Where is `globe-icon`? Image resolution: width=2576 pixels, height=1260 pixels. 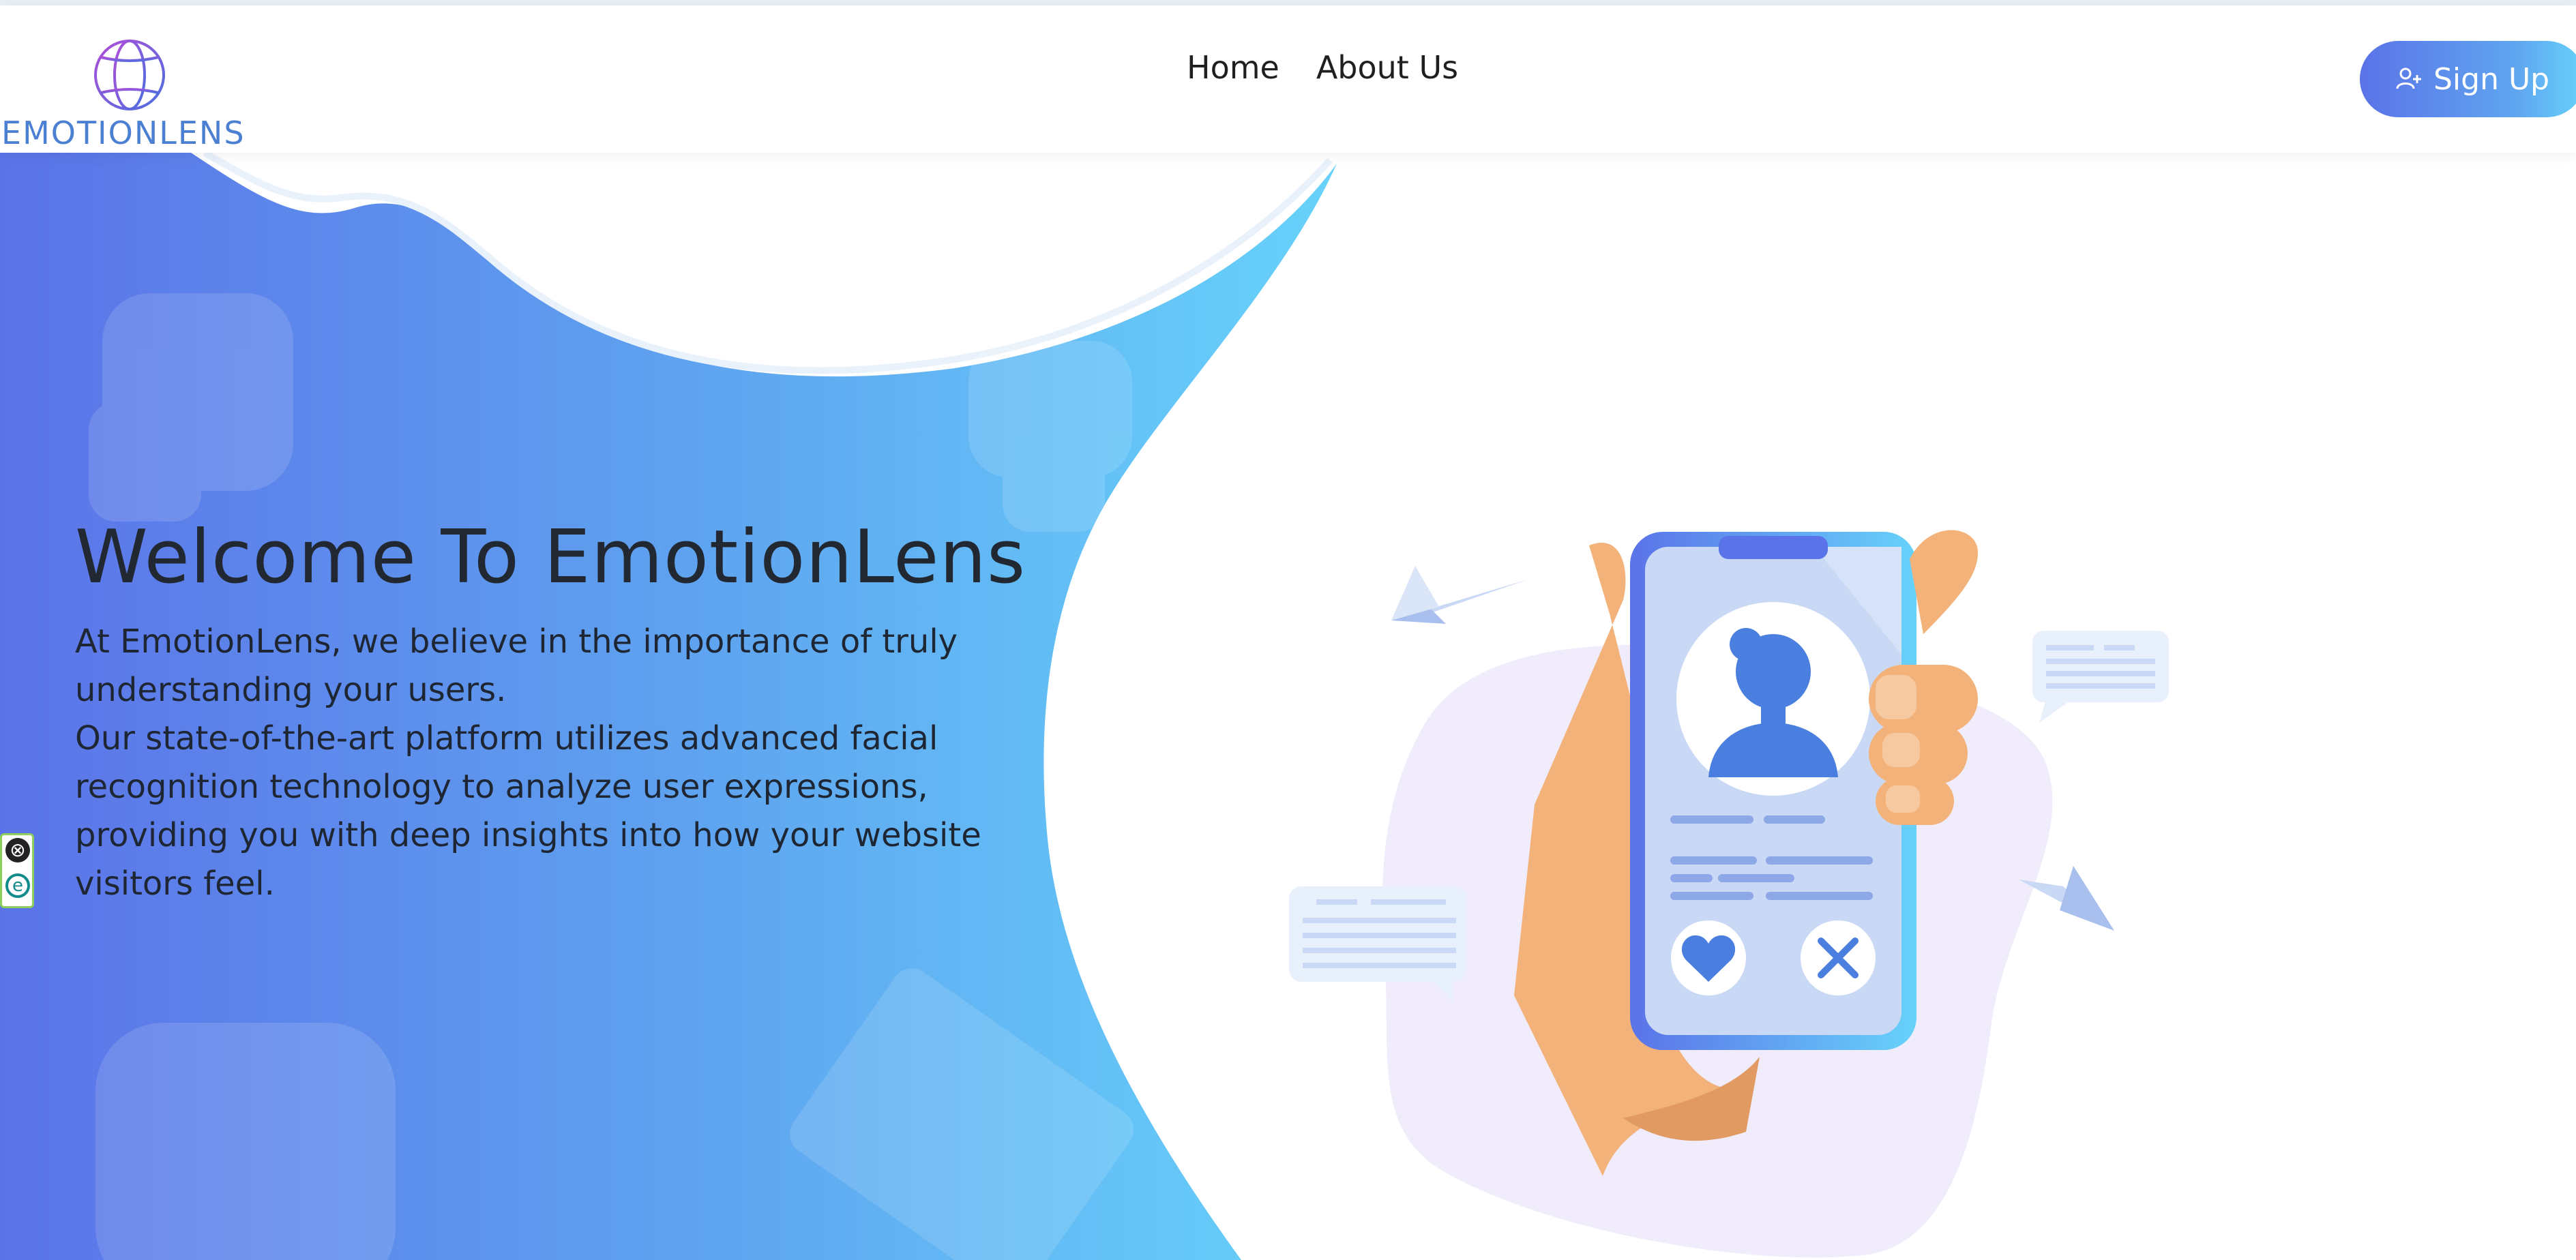 globe-icon is located at coordinates (129, 75).